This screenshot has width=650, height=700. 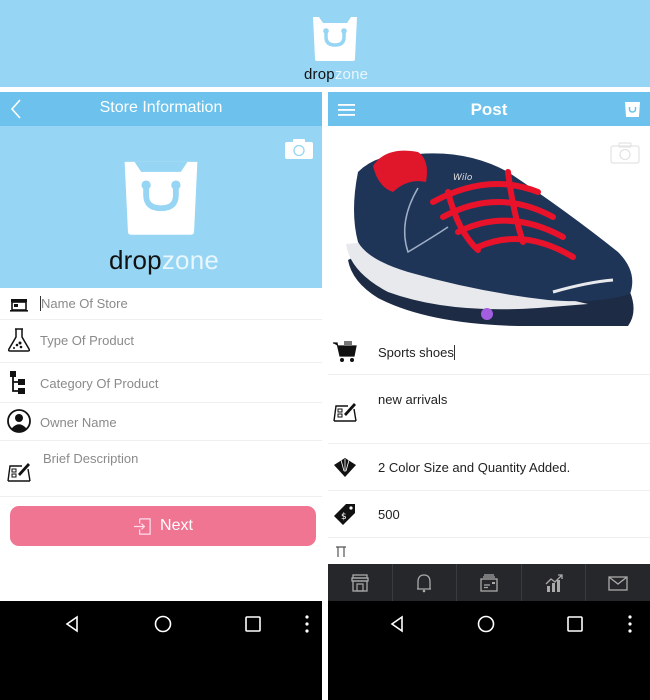 I want to click on size-field, so click(x=489, y=551).